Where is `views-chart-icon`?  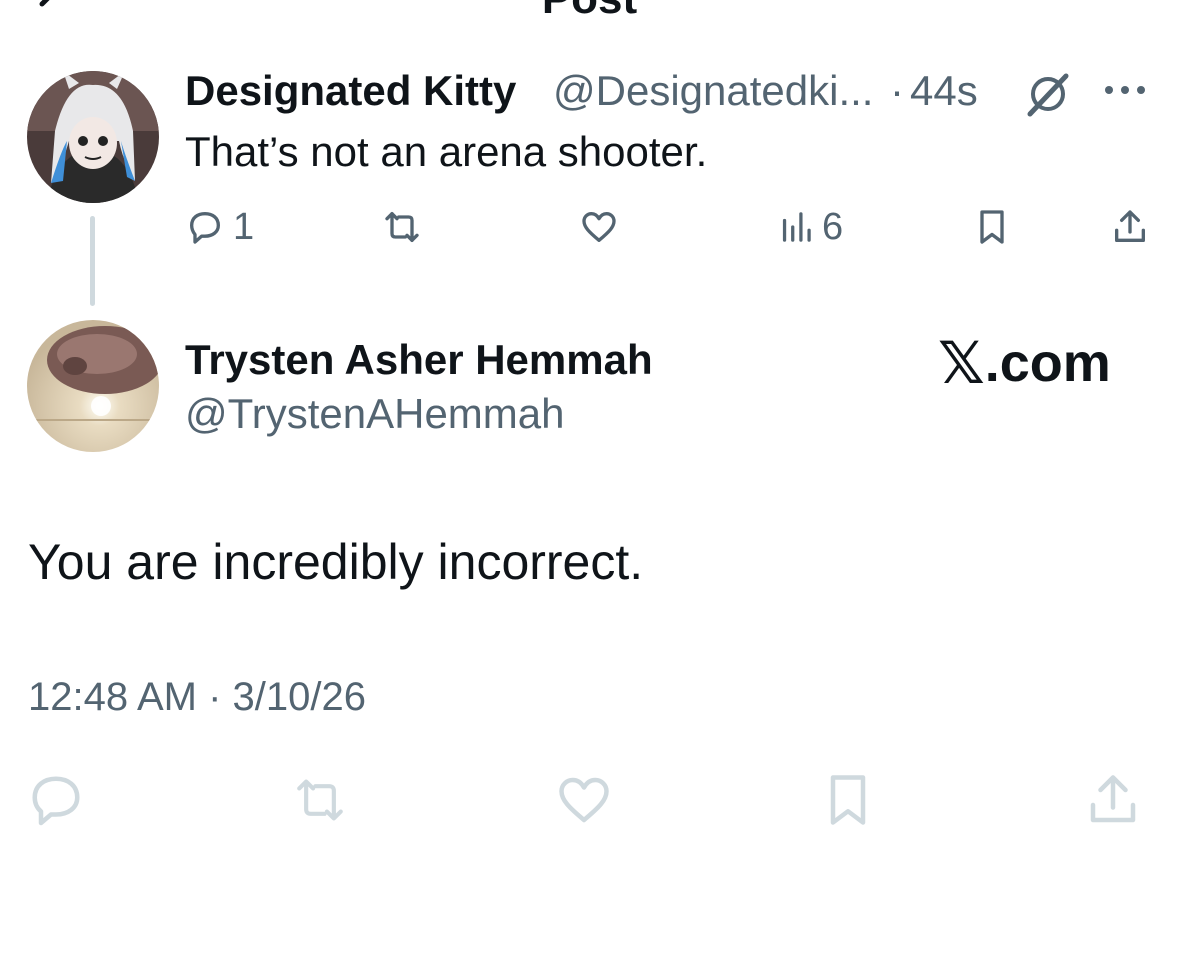 views-chart-icon is located at coordinates (796, 227).